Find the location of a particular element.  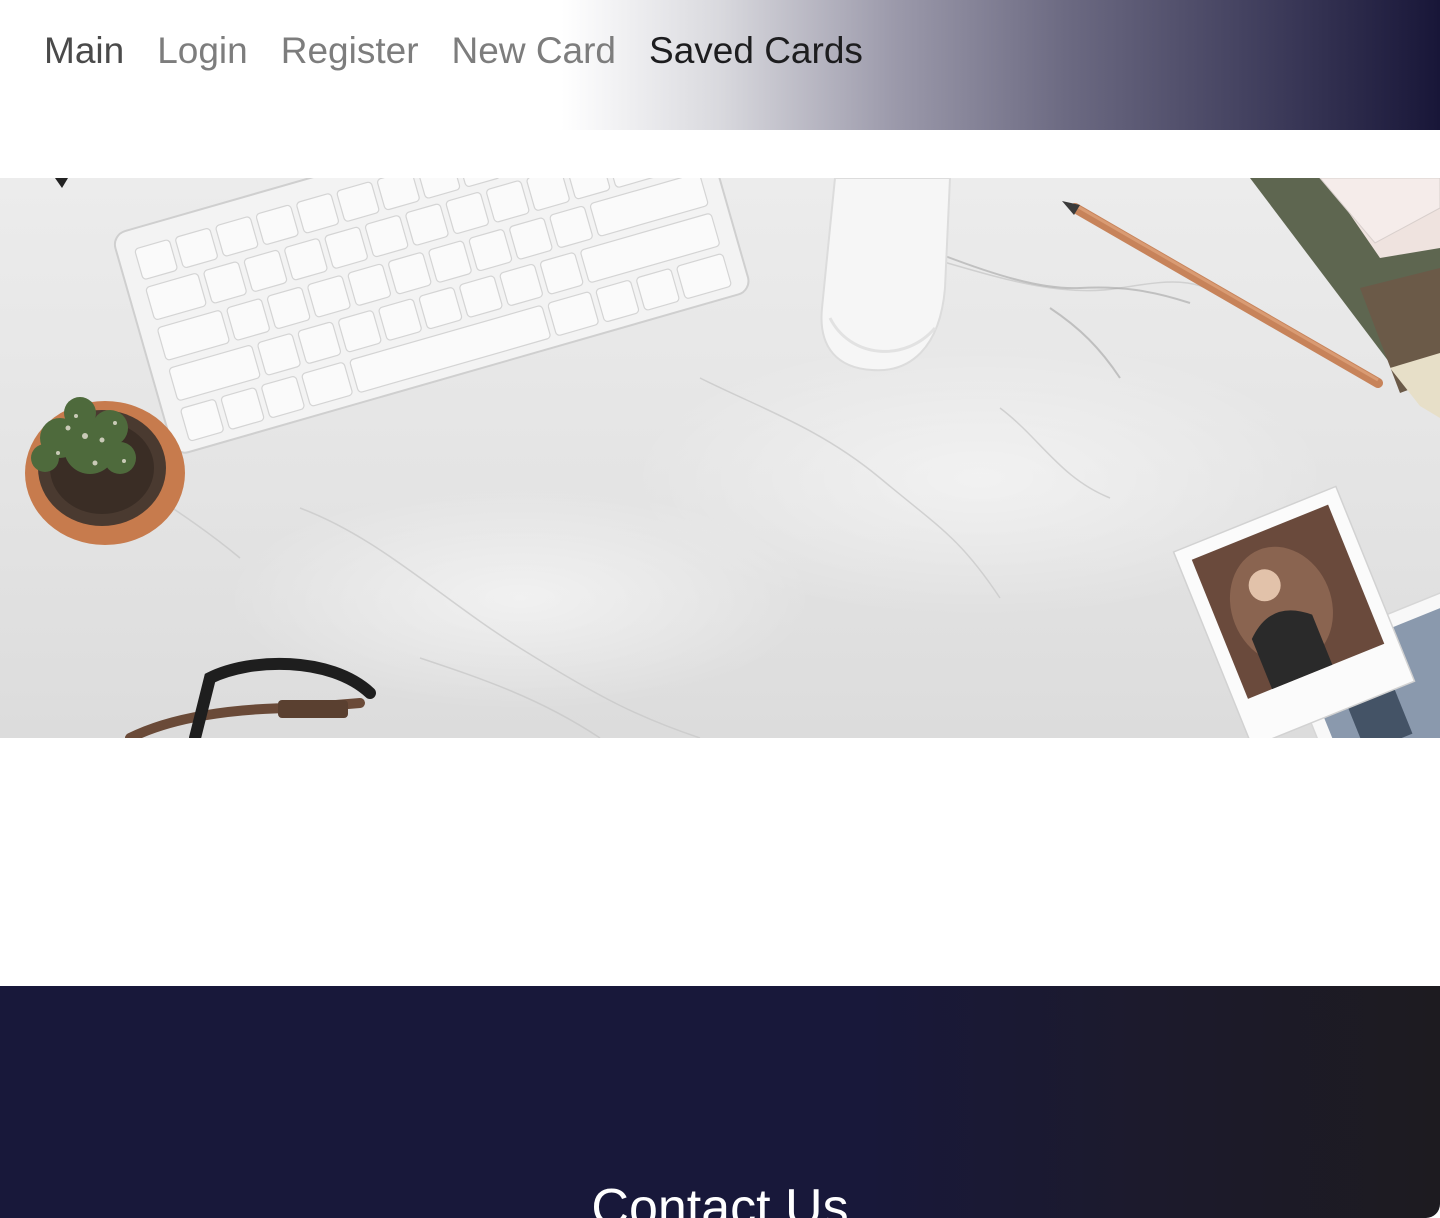

contact-us-heading: Contact Us is located at coordinates (720, 1198).